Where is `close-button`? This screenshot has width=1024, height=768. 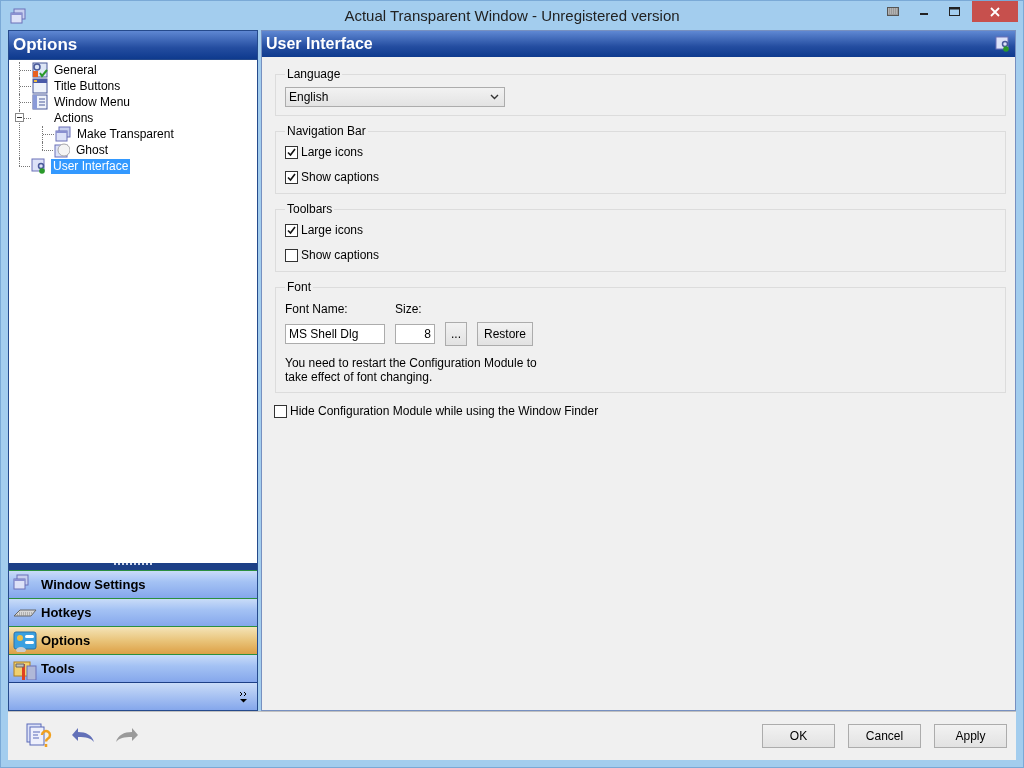
close-button is located at coordinates (995, 11).